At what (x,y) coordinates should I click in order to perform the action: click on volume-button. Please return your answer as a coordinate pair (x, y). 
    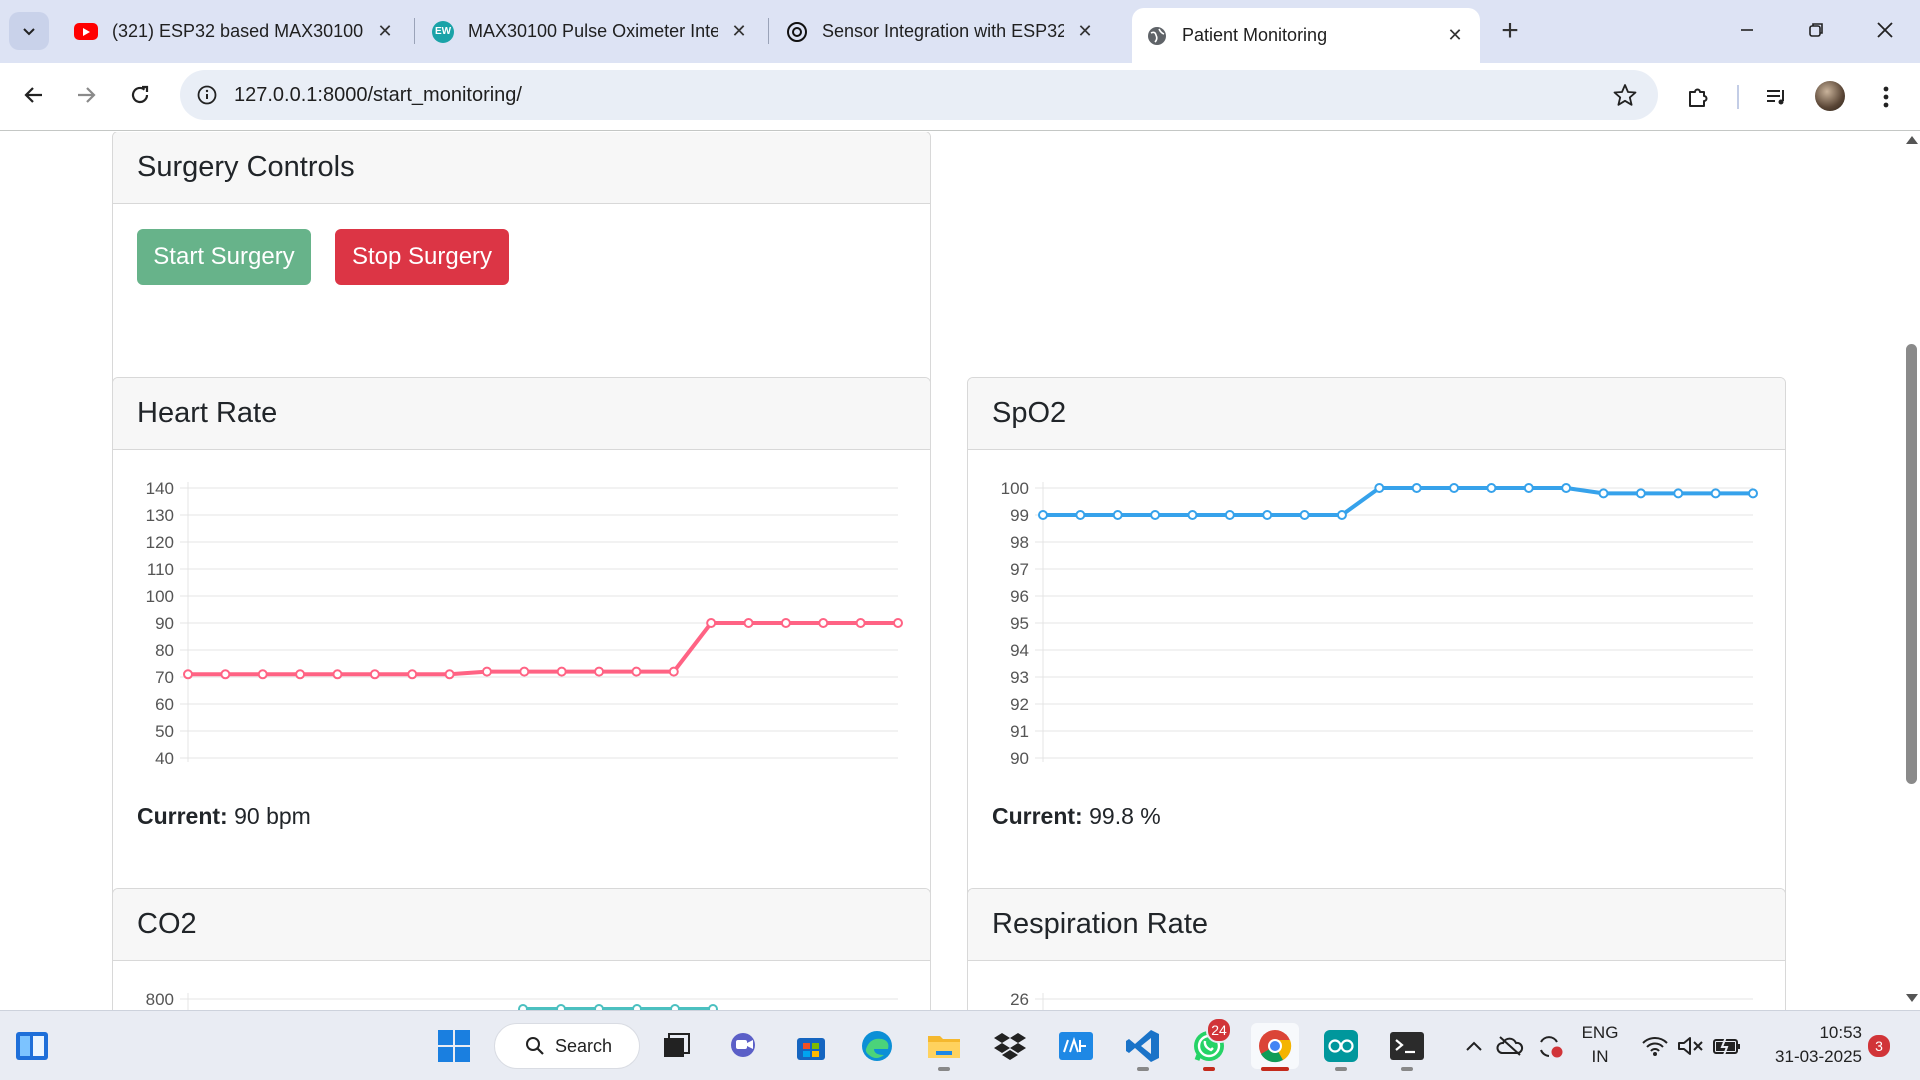
    Looking at the image, I should click on (1690, 1046).